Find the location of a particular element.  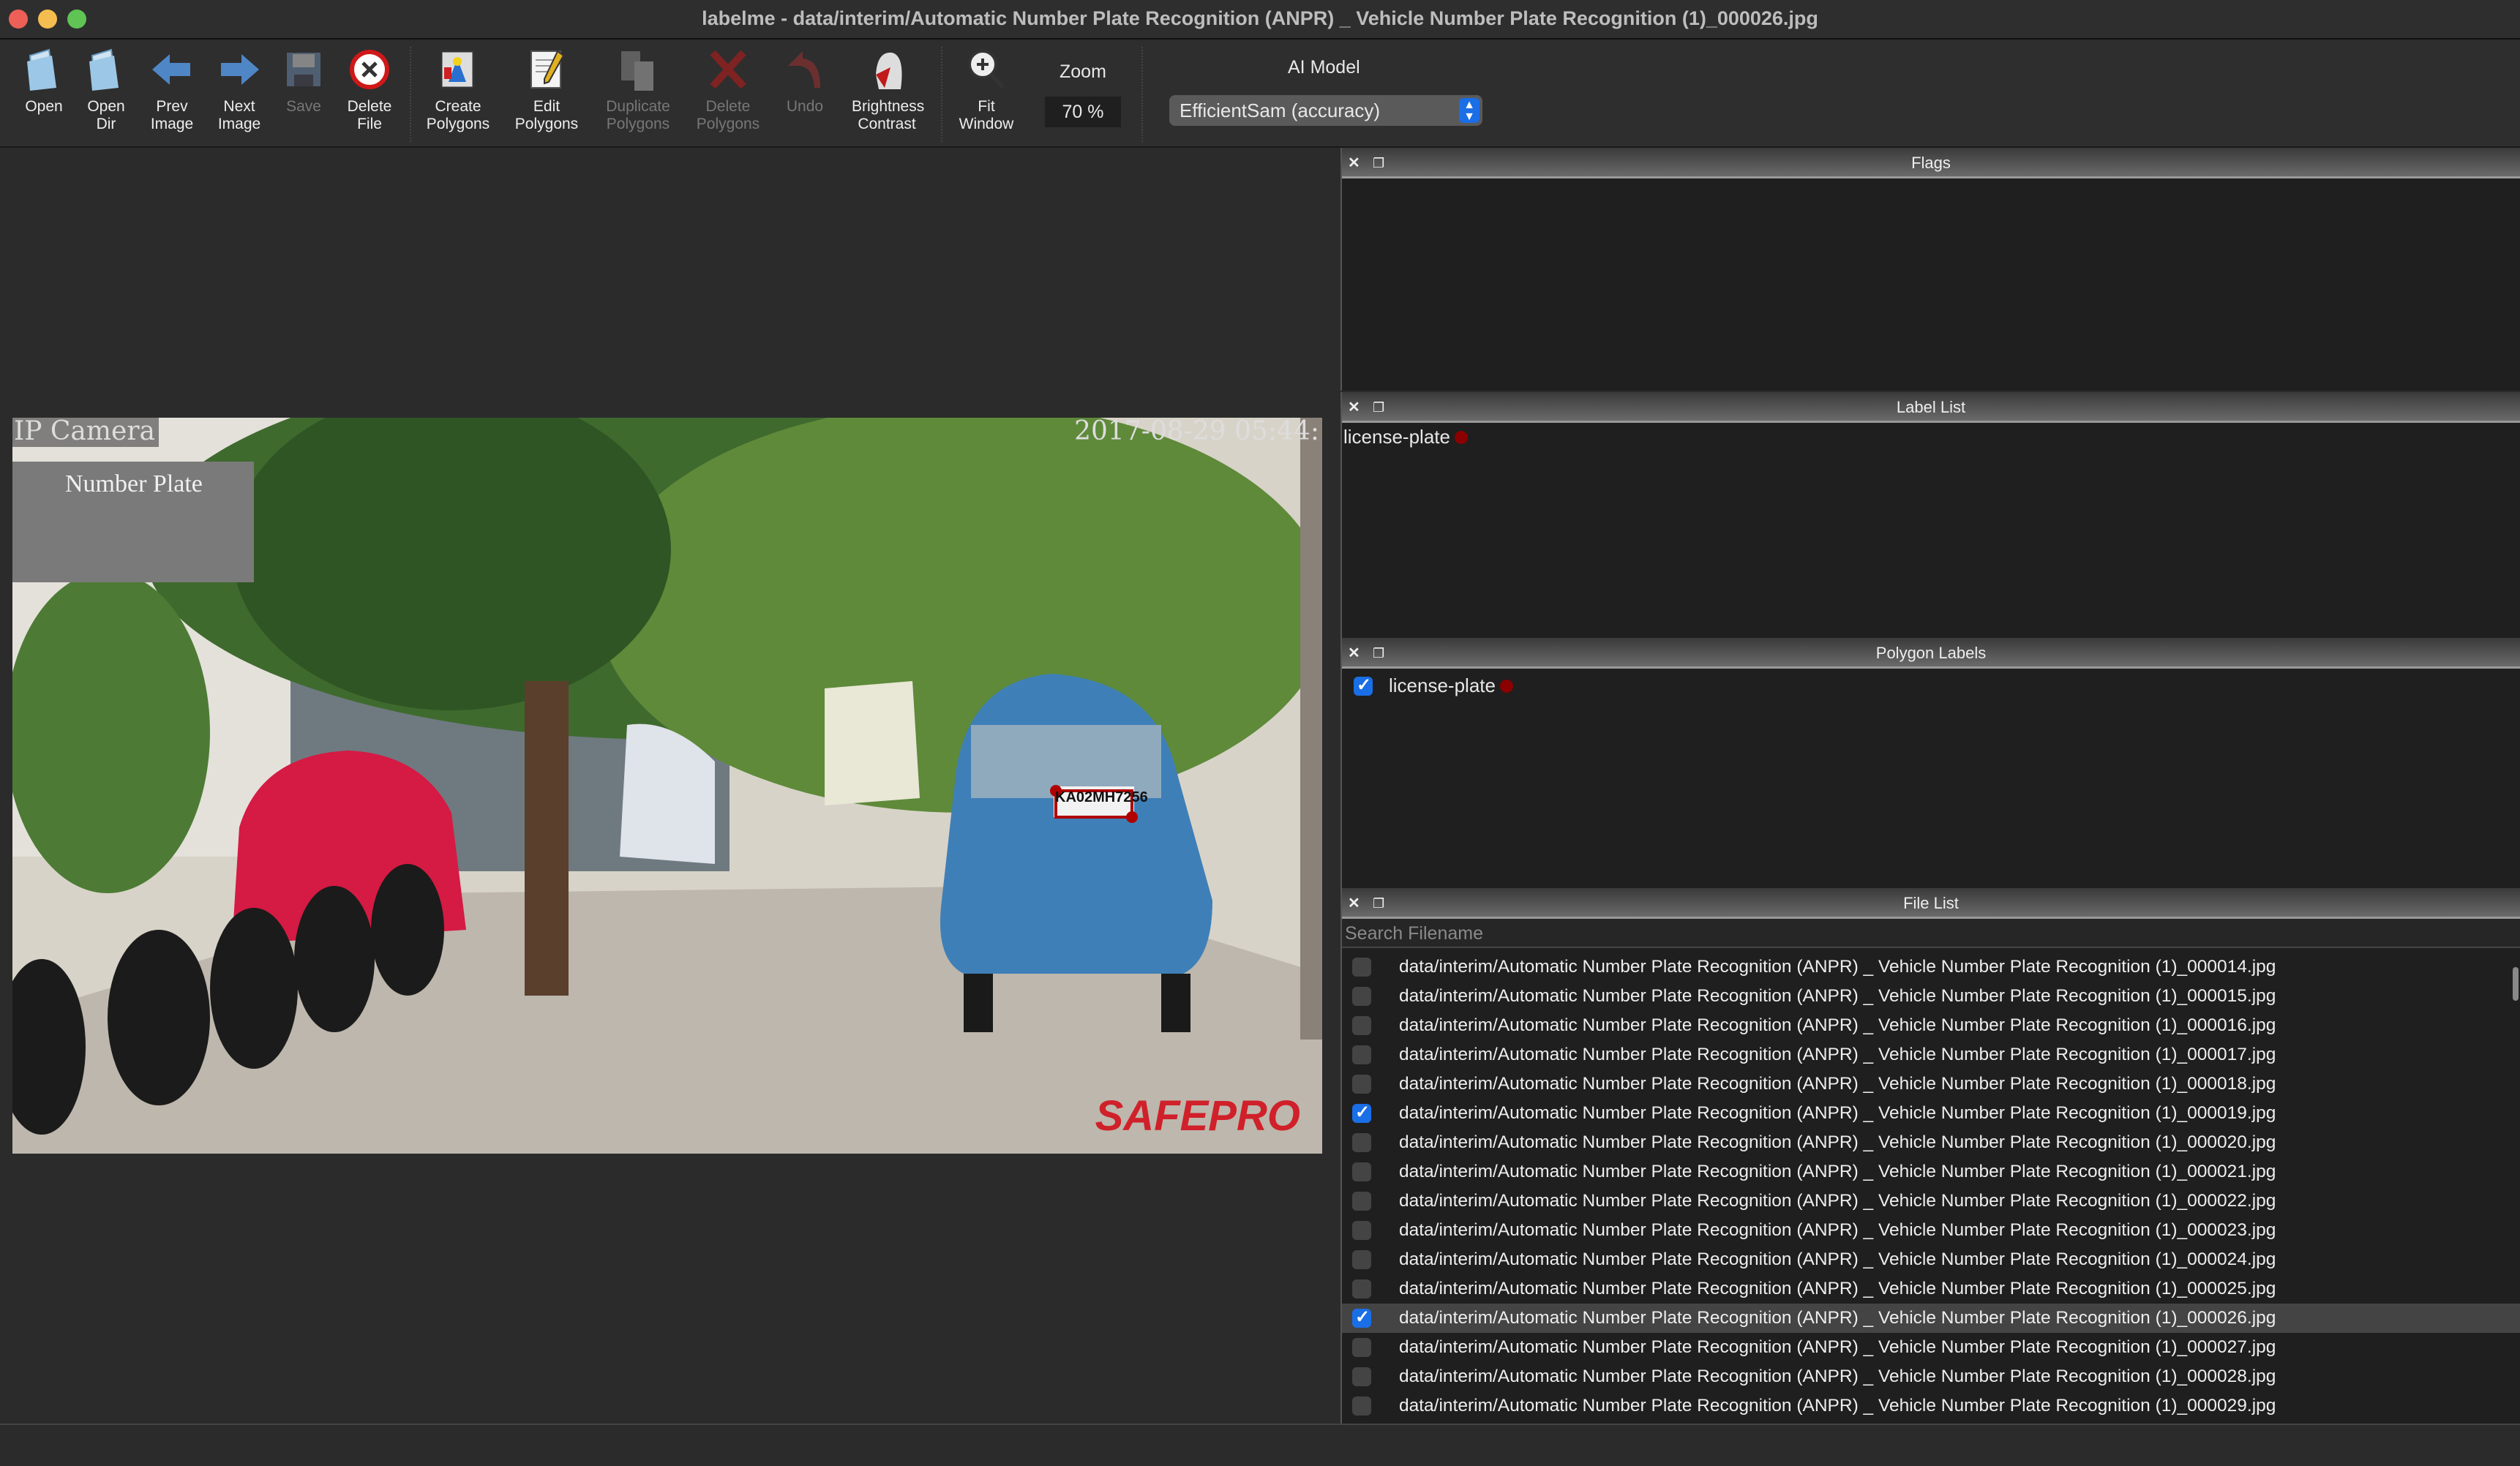

label-list-dock-header: ✕ ❐ Label List is located at coordinates (1931, 407).